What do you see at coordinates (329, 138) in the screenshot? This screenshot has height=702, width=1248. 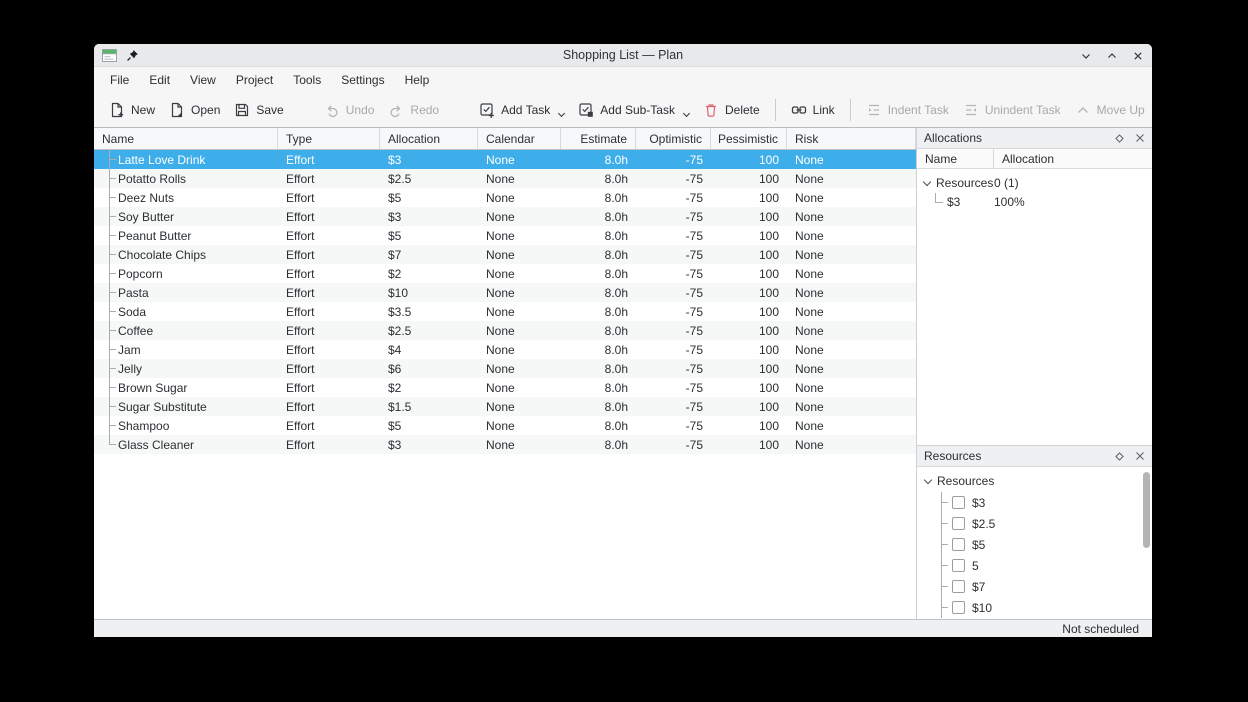 I see `column-header-type: Type` at bounding box center [329, 138].